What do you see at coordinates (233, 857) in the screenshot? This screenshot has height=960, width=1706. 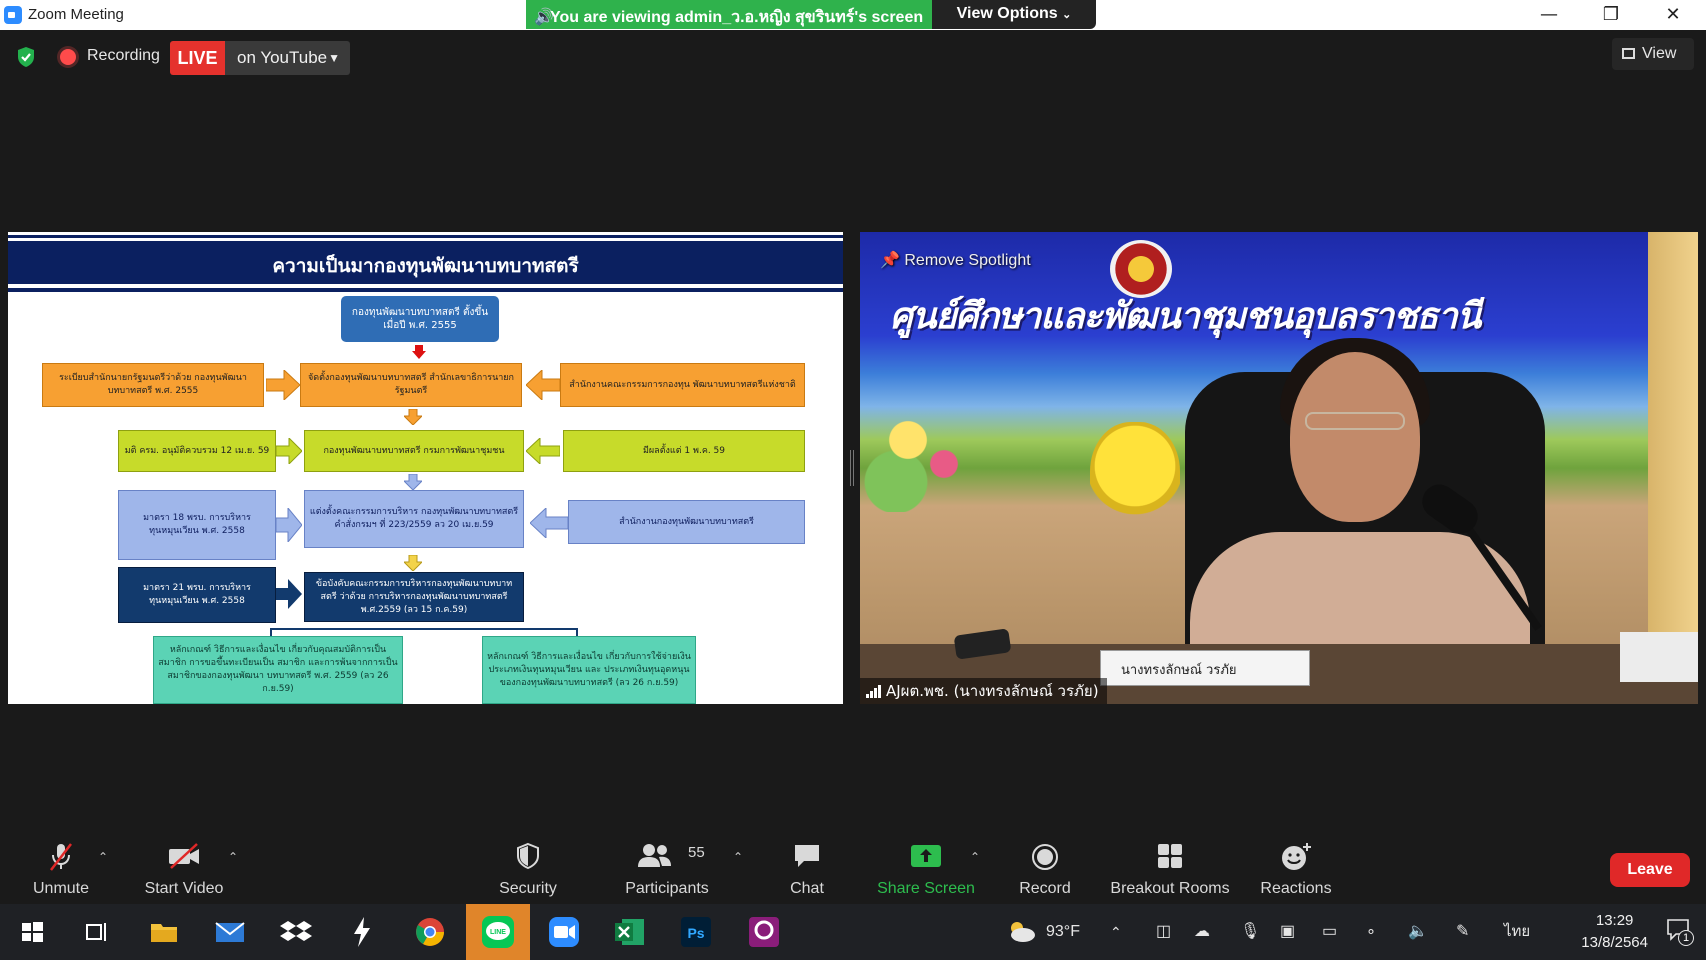 I see `video-options-caret-icon: ⌃` at bounding box center [233, 857].